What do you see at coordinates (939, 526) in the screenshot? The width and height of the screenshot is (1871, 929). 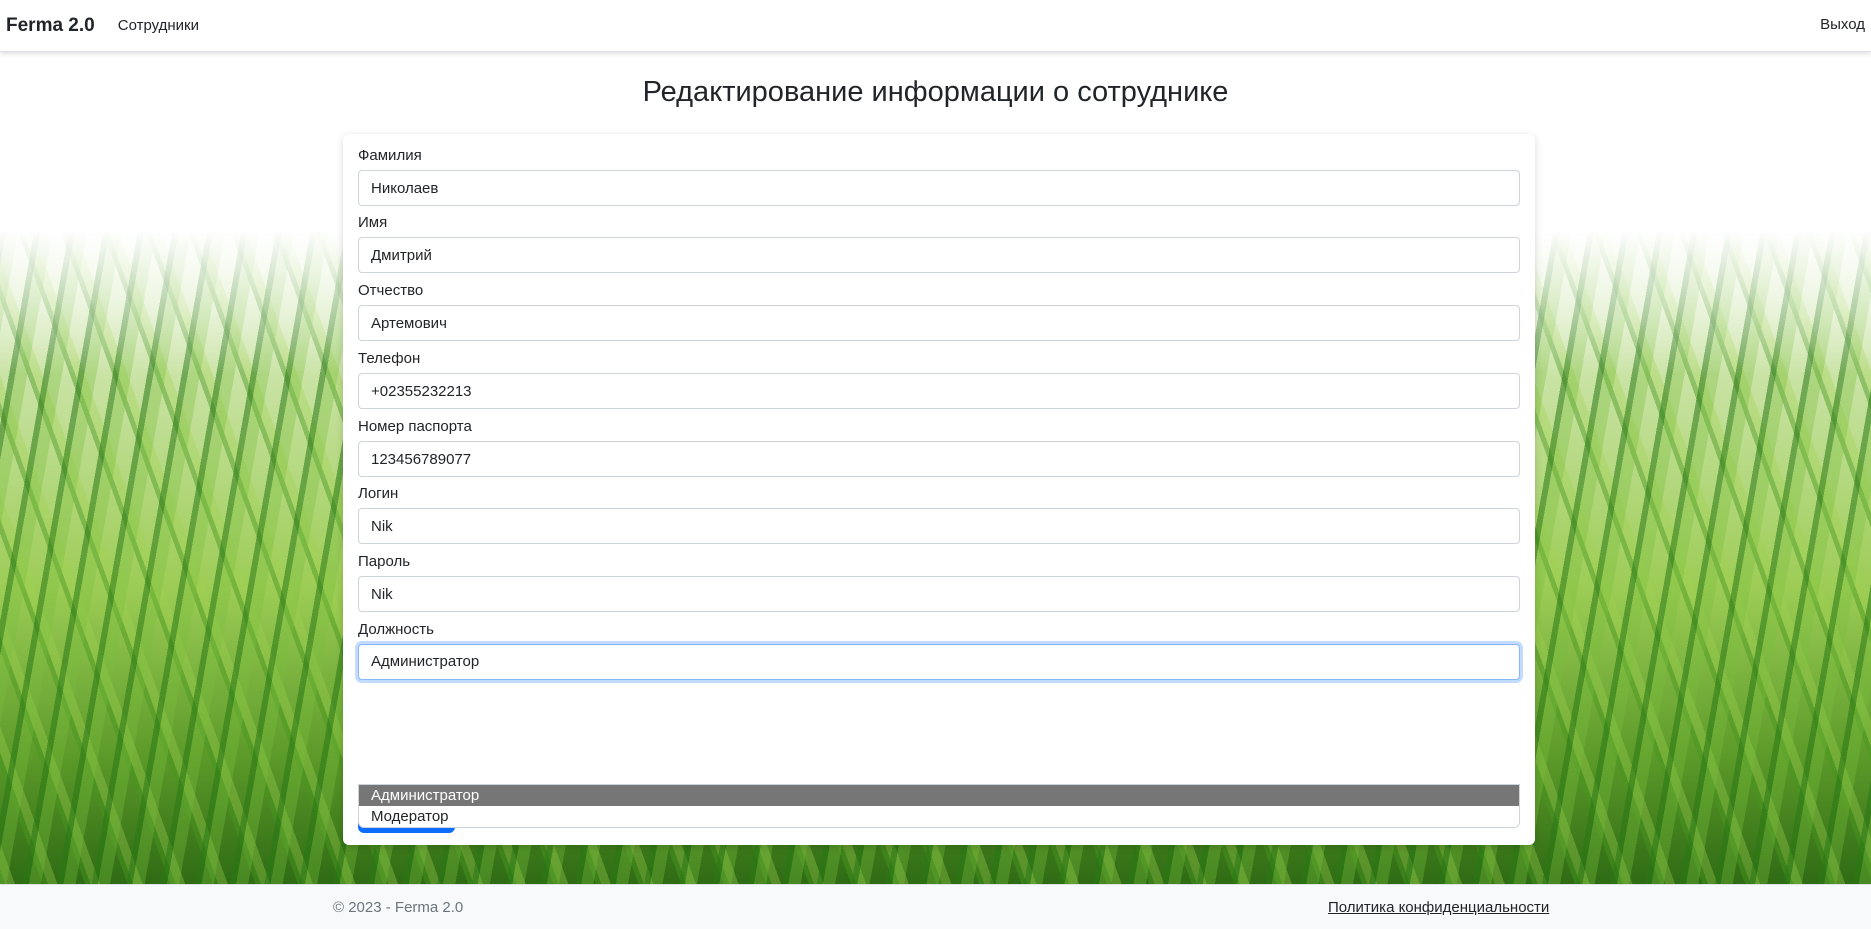 I see `login-input` at bounding box center [939, 526].